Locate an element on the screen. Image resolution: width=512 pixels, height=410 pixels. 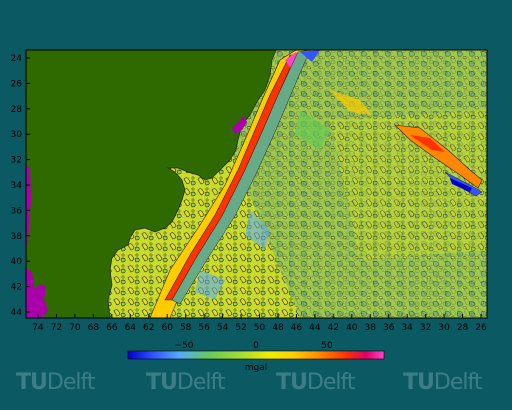
x-tick-label: 34 is located at coordinates (407, 328).